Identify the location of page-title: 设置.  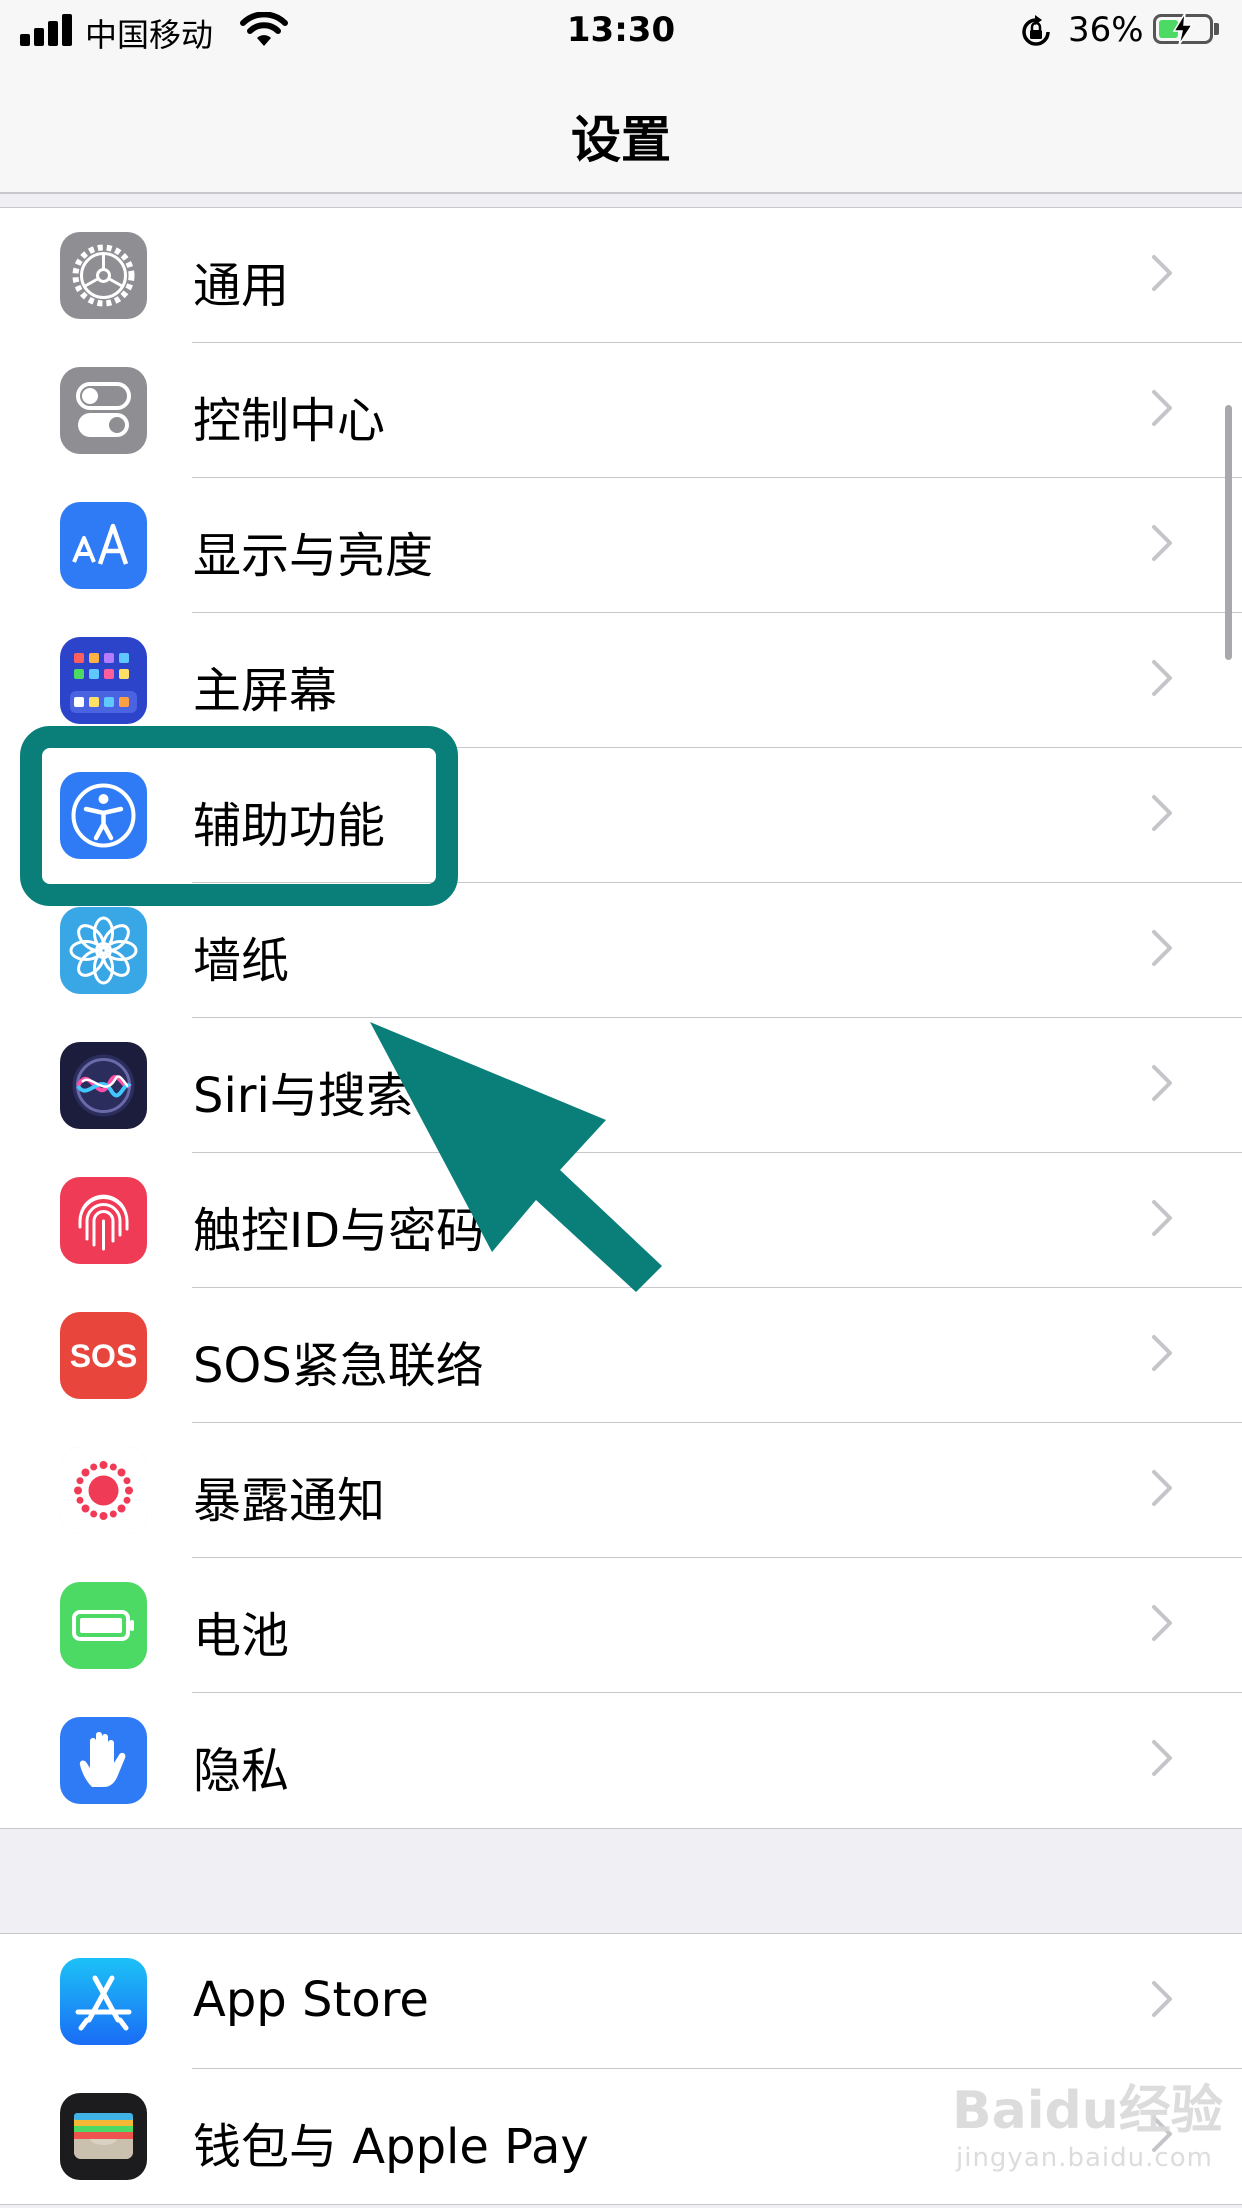
(621, 140).